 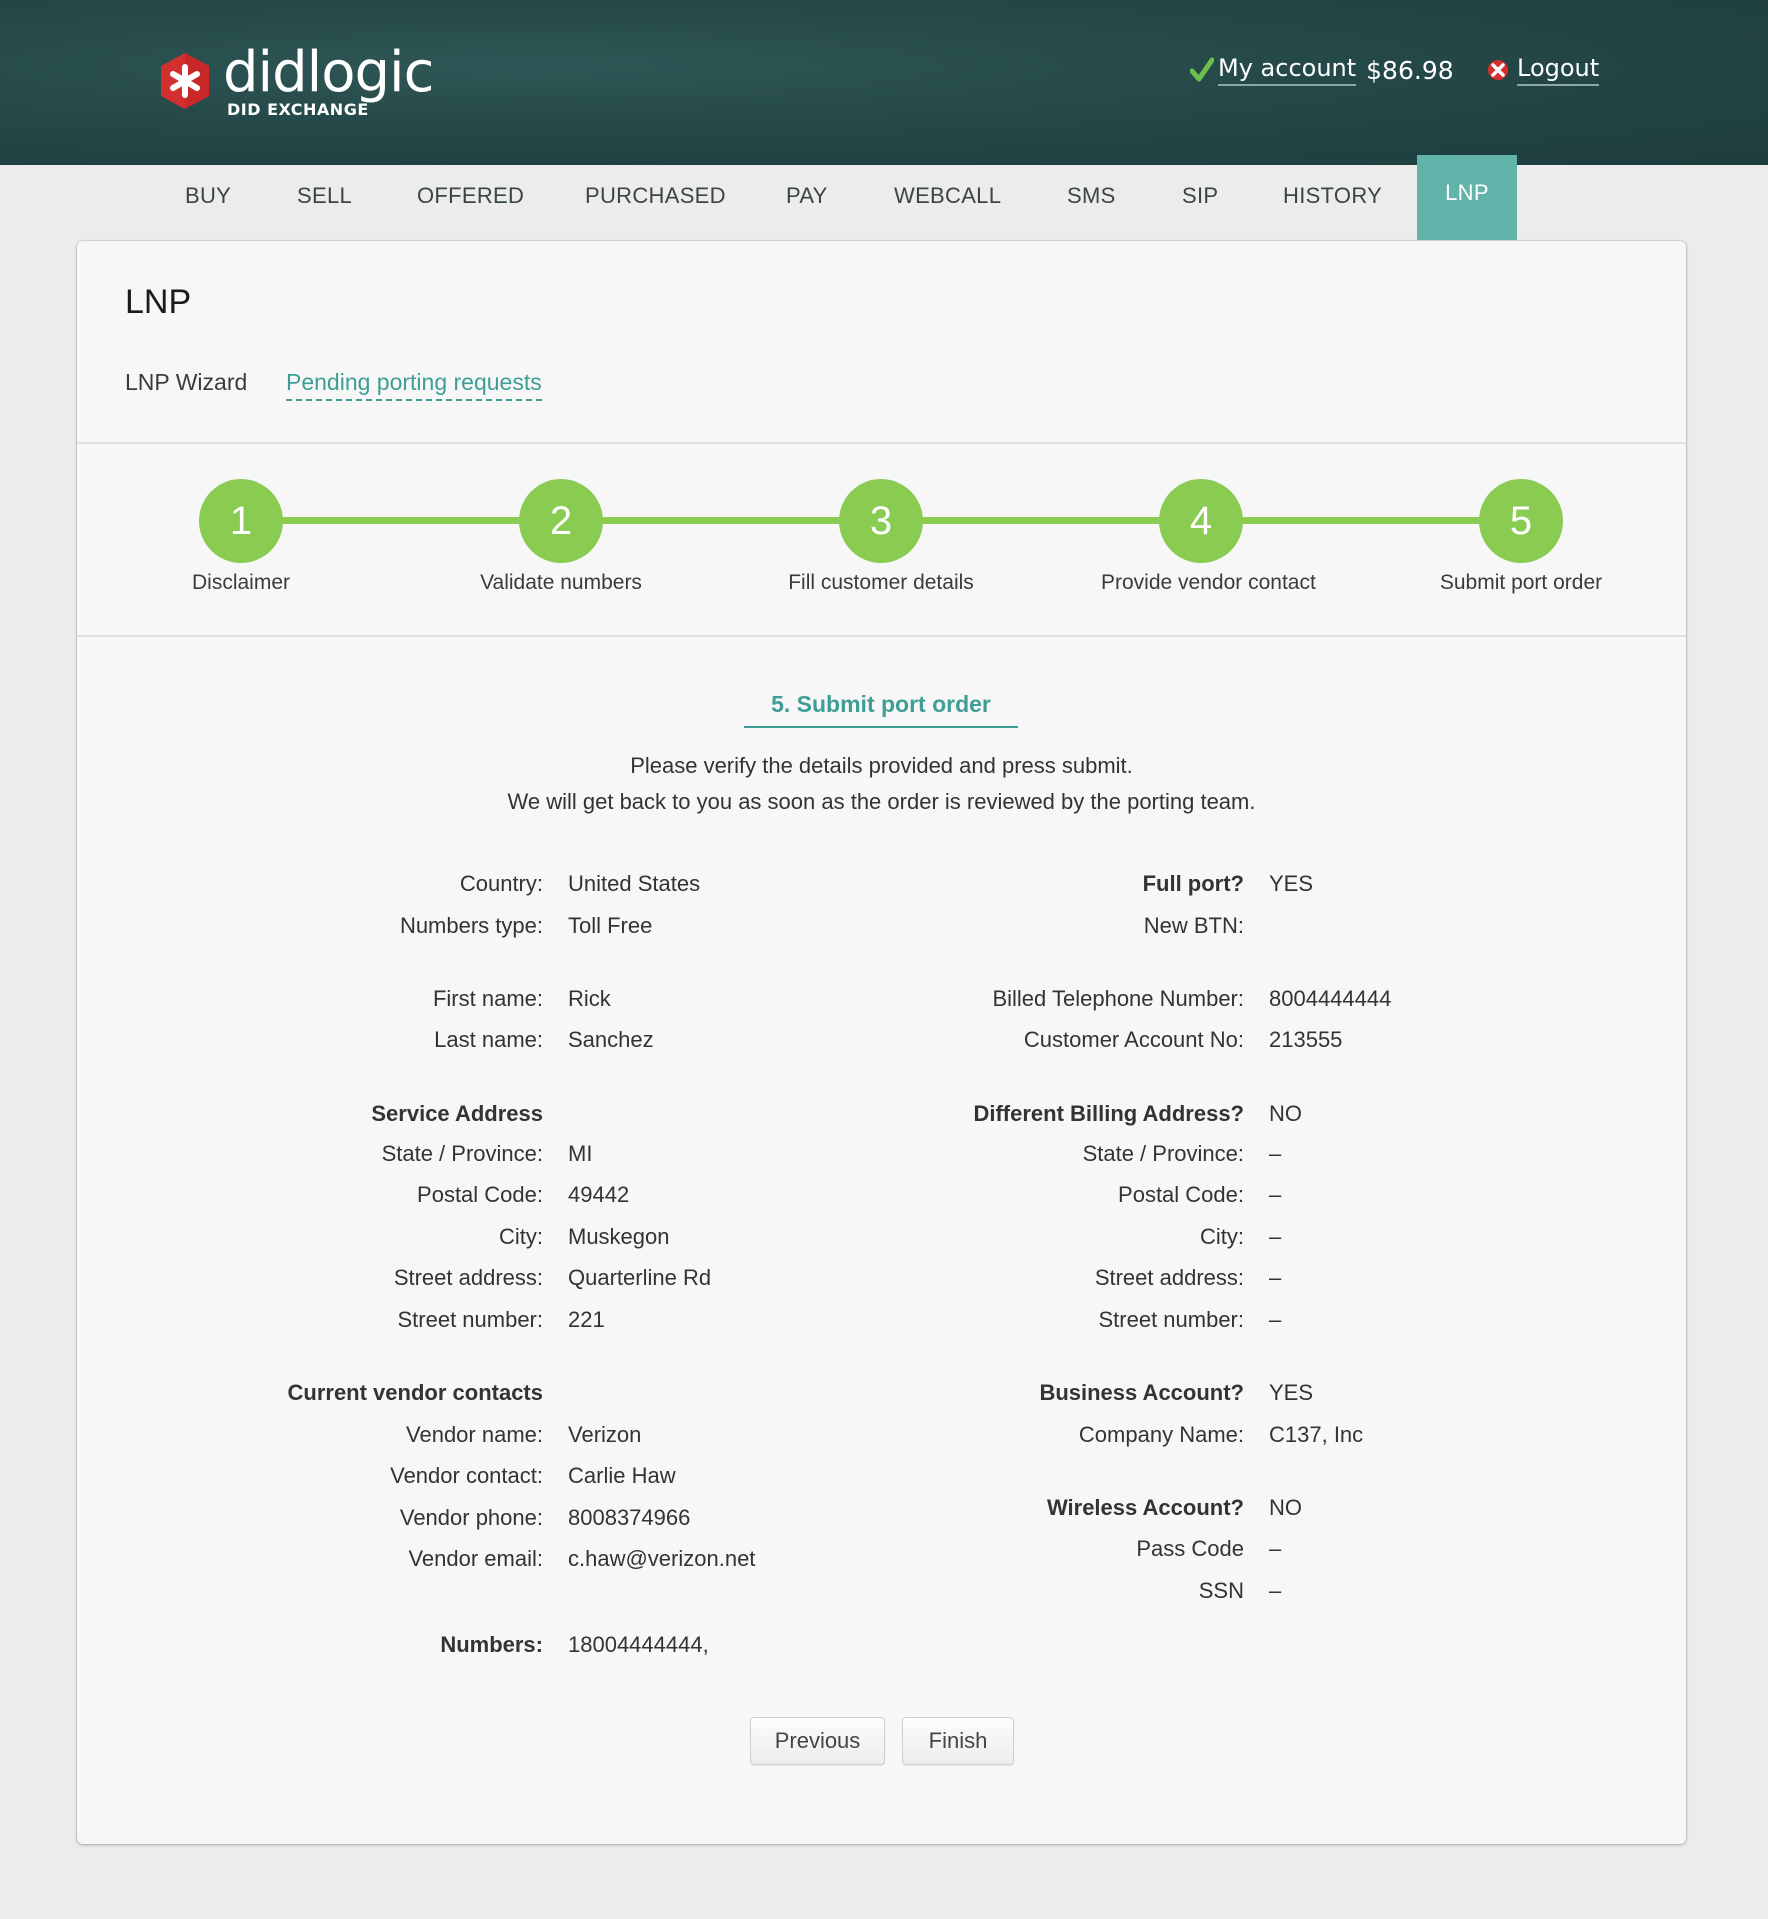 I want to click on step-label: Submit port order, so click(x=1521, y=582).